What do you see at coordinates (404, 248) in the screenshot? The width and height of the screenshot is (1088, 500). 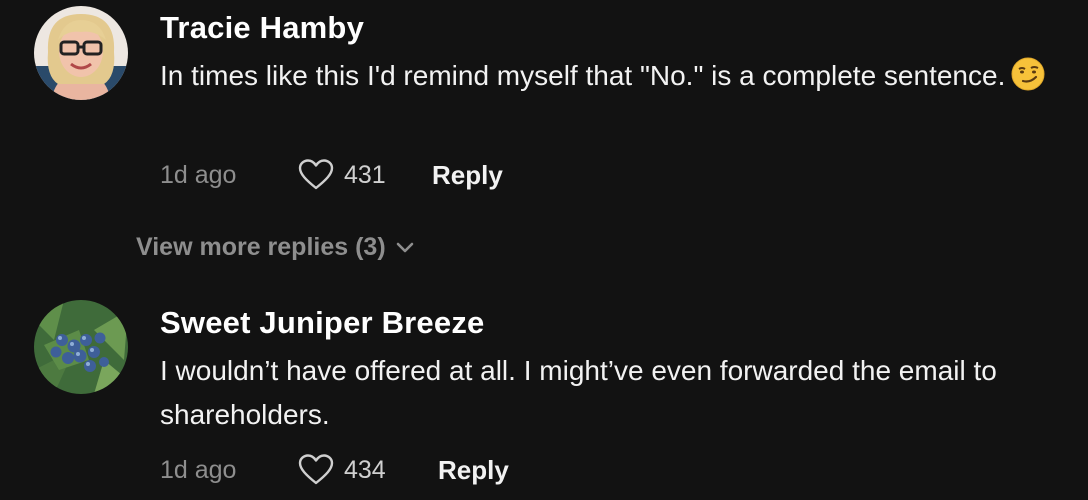 I see `chevron-down-icon` at bounding box center [404, 248].